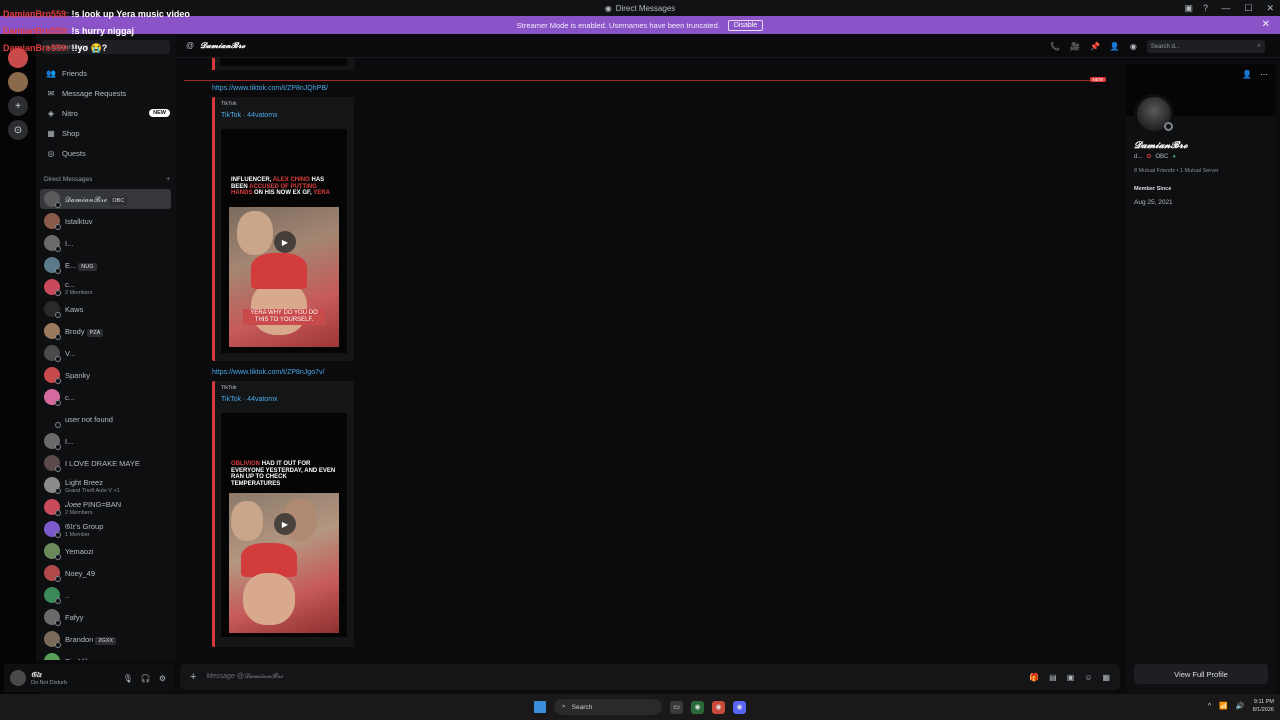 The image size is (1280, 720). Describe the element at coordinates (146, 678) in the screenshot. I see `headphones-icon: 🎧` at that location.